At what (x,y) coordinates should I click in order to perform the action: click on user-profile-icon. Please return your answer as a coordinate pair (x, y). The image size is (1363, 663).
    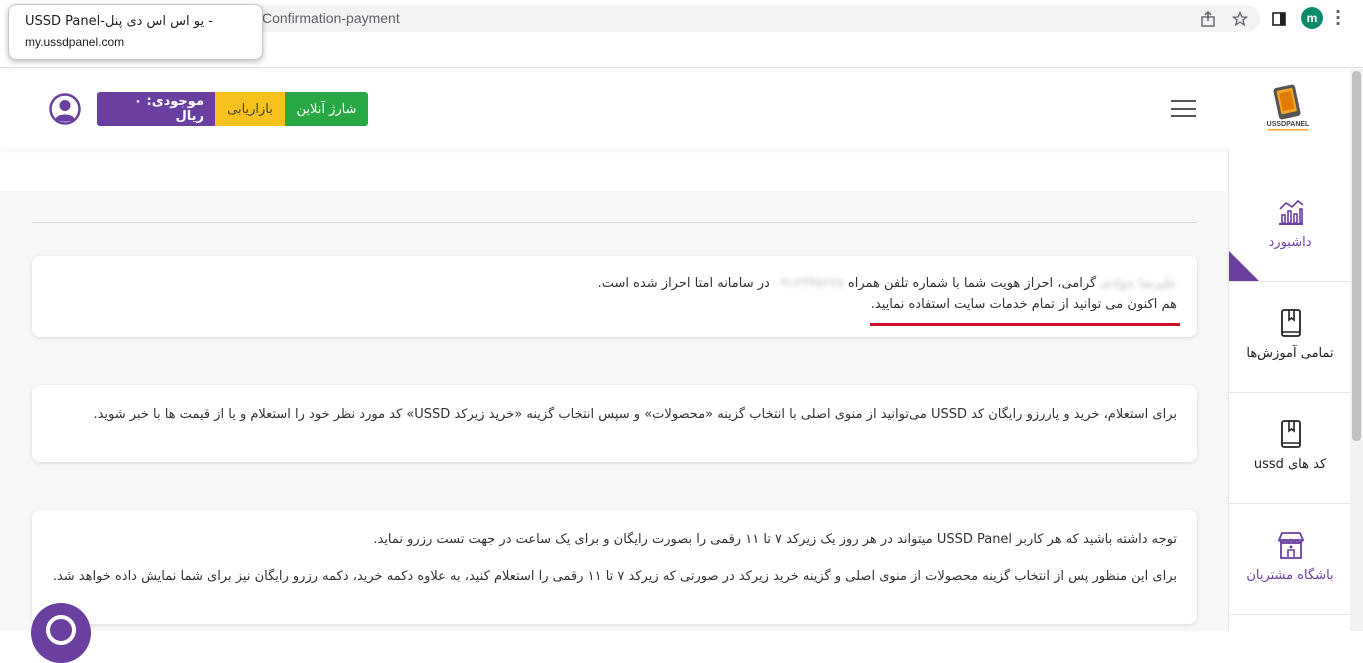
    Looking at the image, I should click on (65, 109).